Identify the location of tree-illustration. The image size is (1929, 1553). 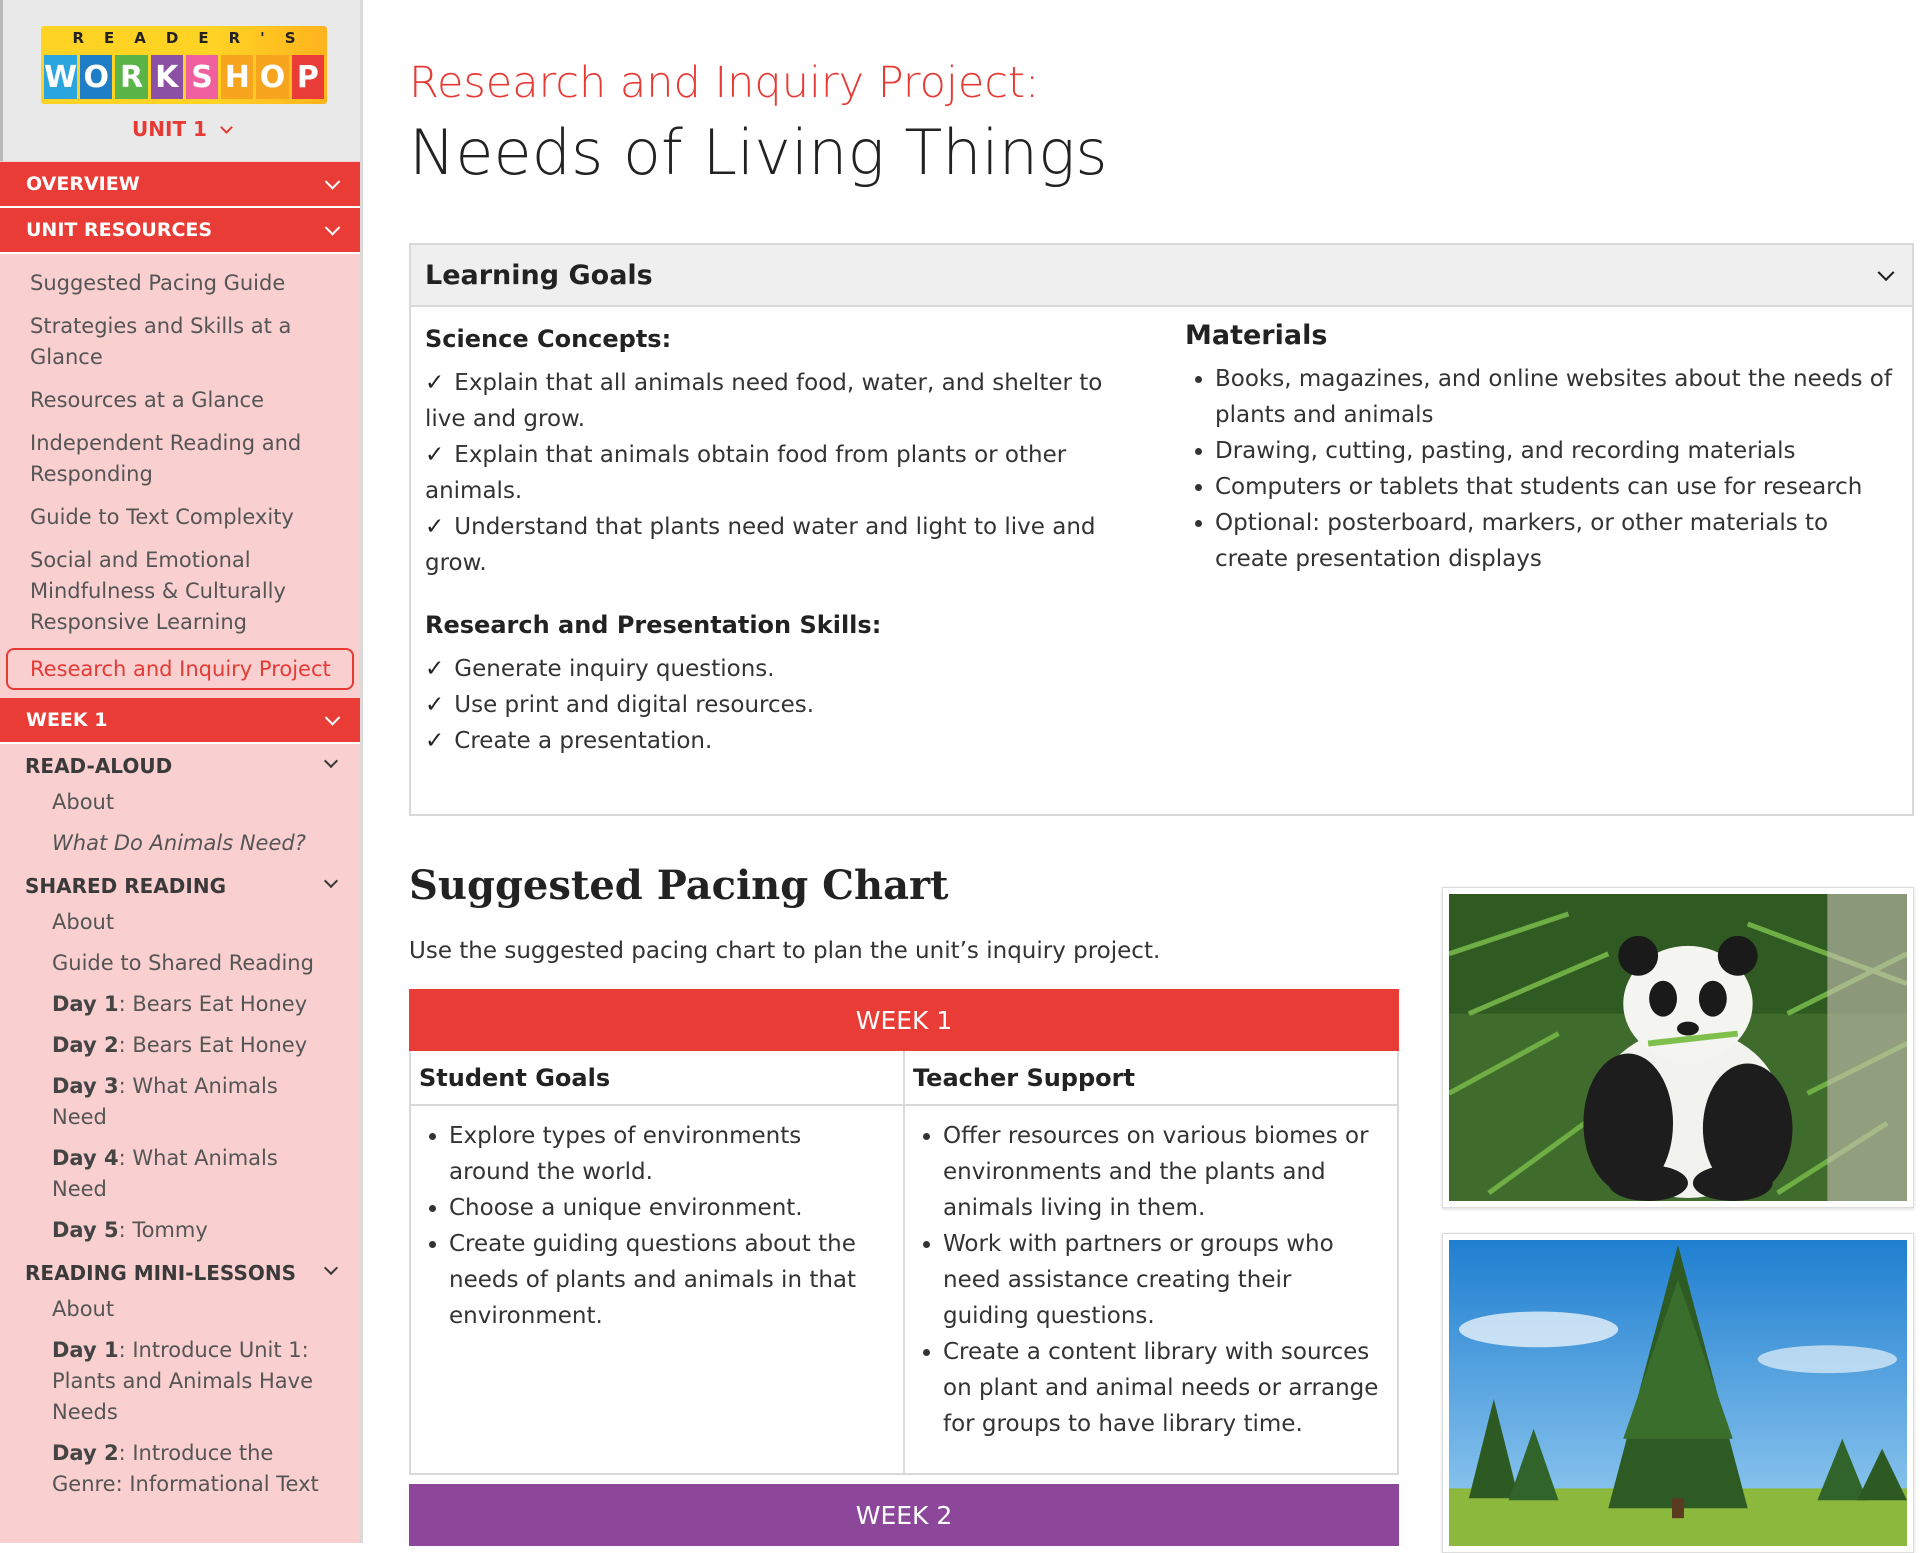
(1678, 1393).